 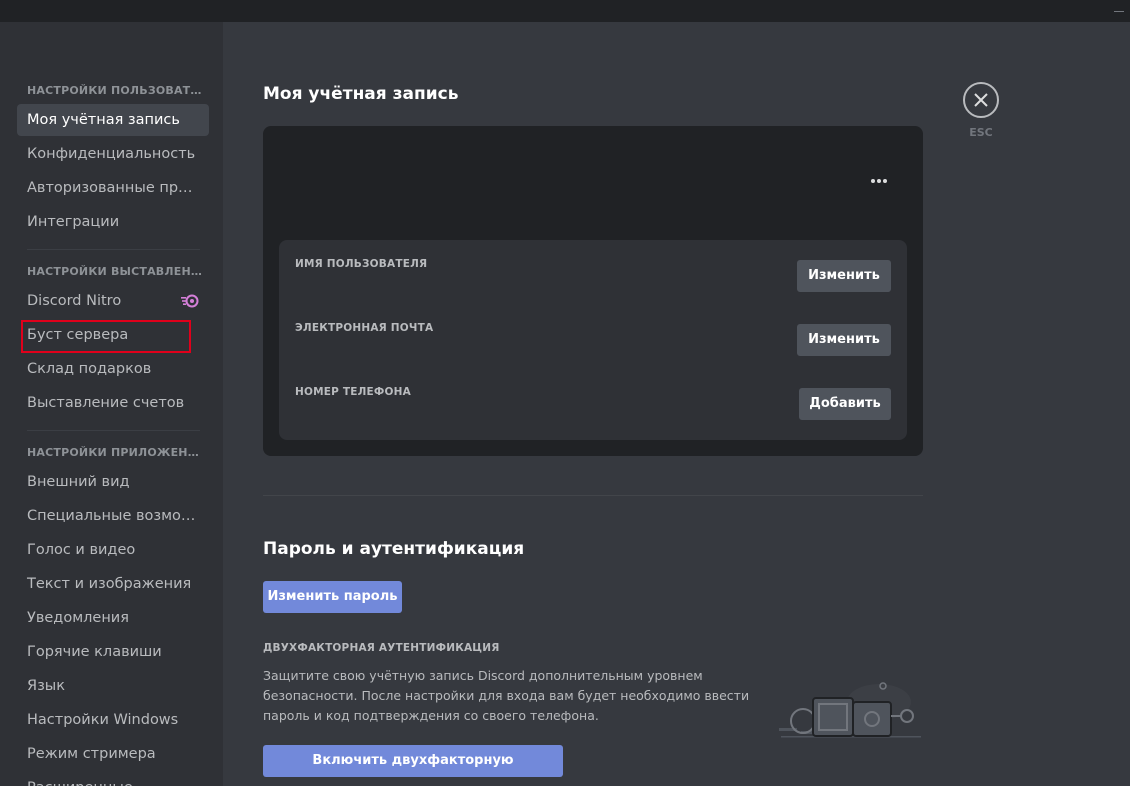 What do you see at coordinates (565, 11) in the screenshot?
I see `window-titlebar` at bounding box center [565, 11].